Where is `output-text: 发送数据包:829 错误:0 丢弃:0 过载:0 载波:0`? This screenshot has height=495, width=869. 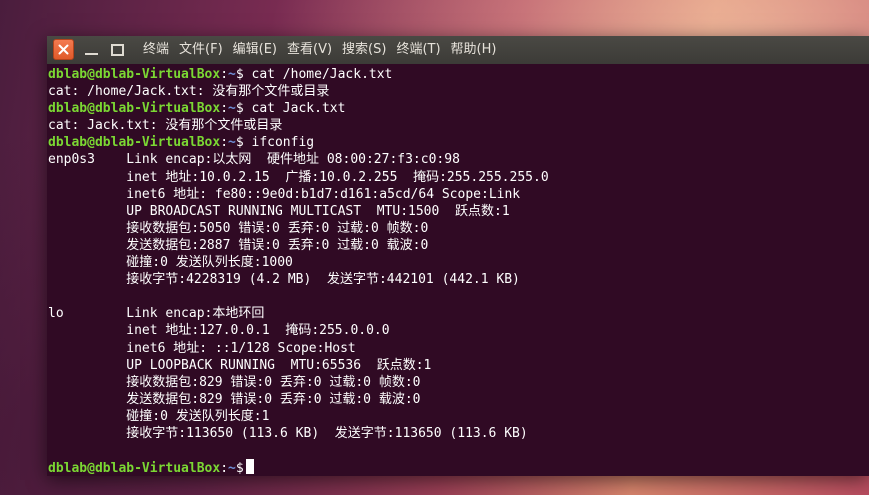
output-text: 发送数据包:829 错误:0 丢弃:0 过载:0 载波:0 is located at coordinates (234, 399).